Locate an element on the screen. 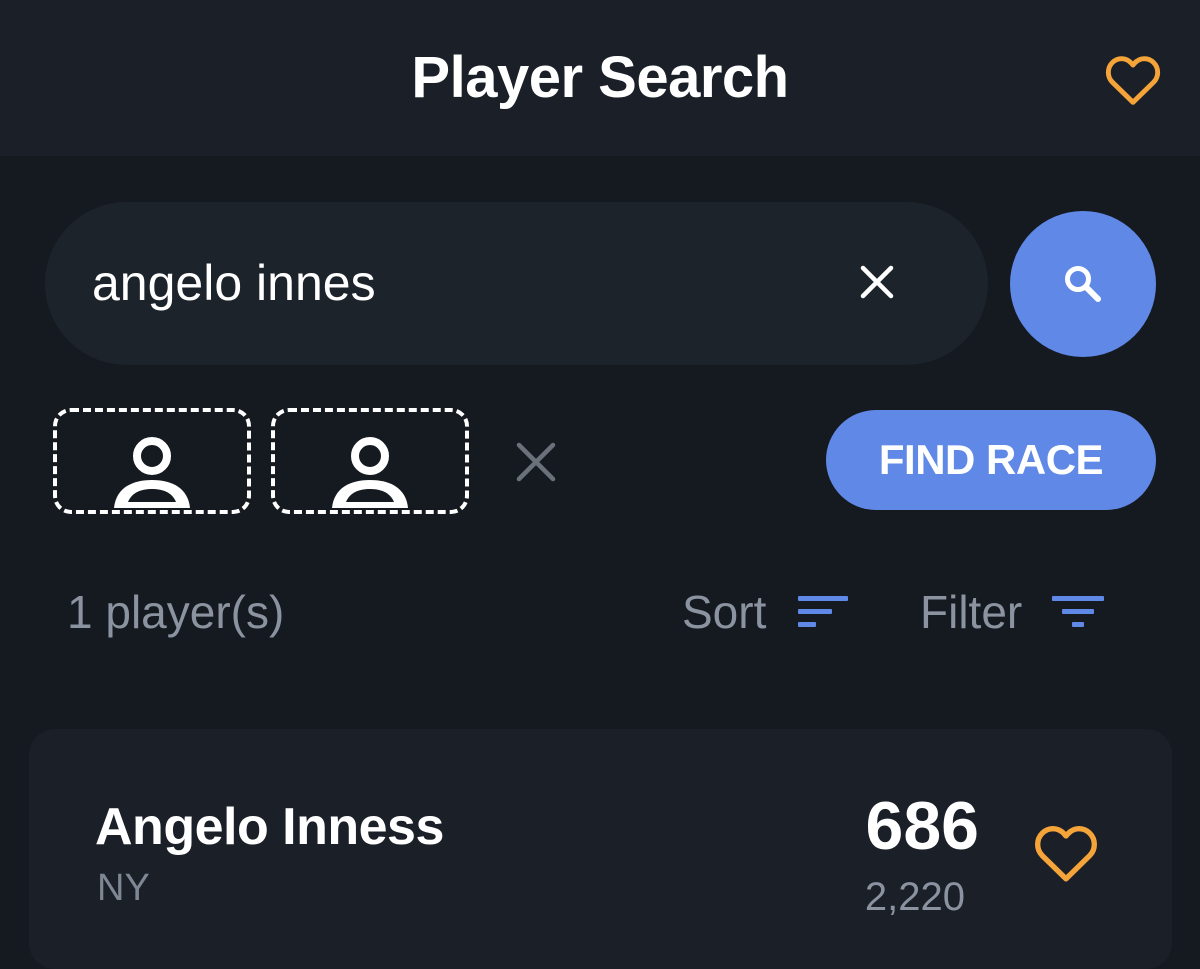  search-input is located at coordinates (452, 283).